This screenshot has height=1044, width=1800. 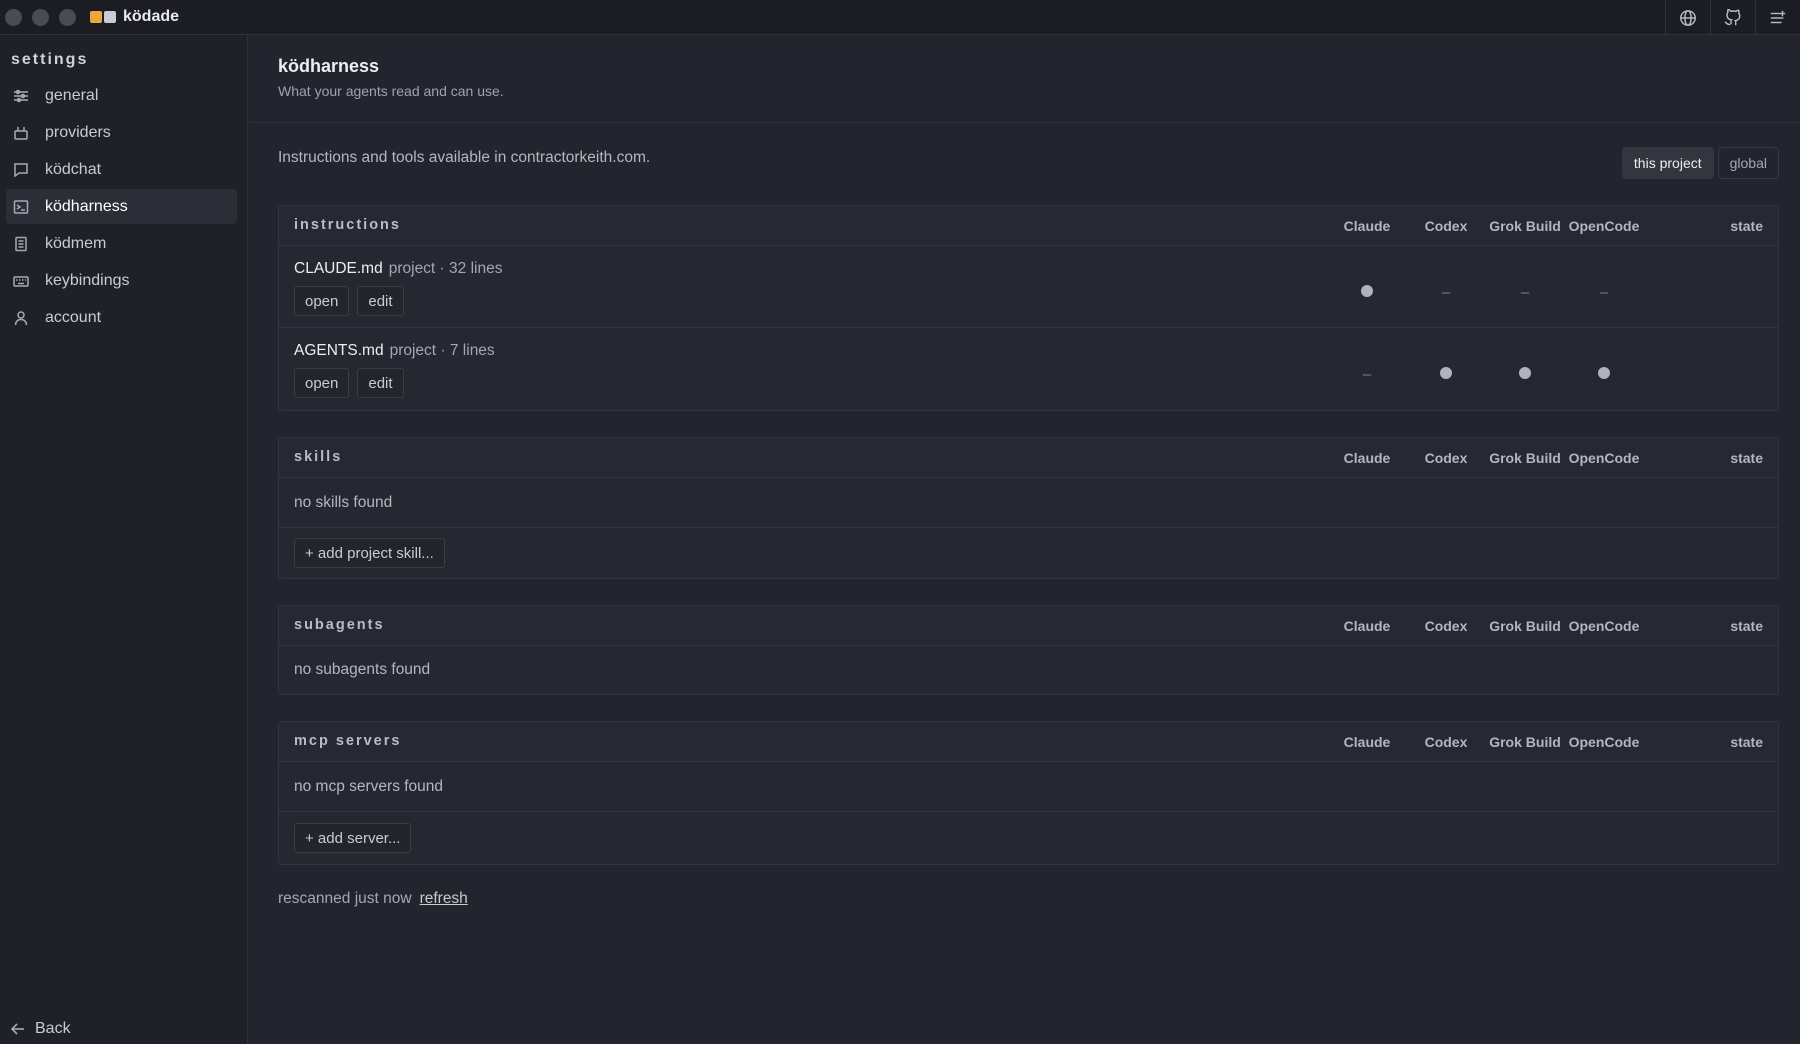 What do you see at coordinates (338, 268) in the screenshot?
I see `file-name: CLAUDE.md` at bounding box center [338, 268].